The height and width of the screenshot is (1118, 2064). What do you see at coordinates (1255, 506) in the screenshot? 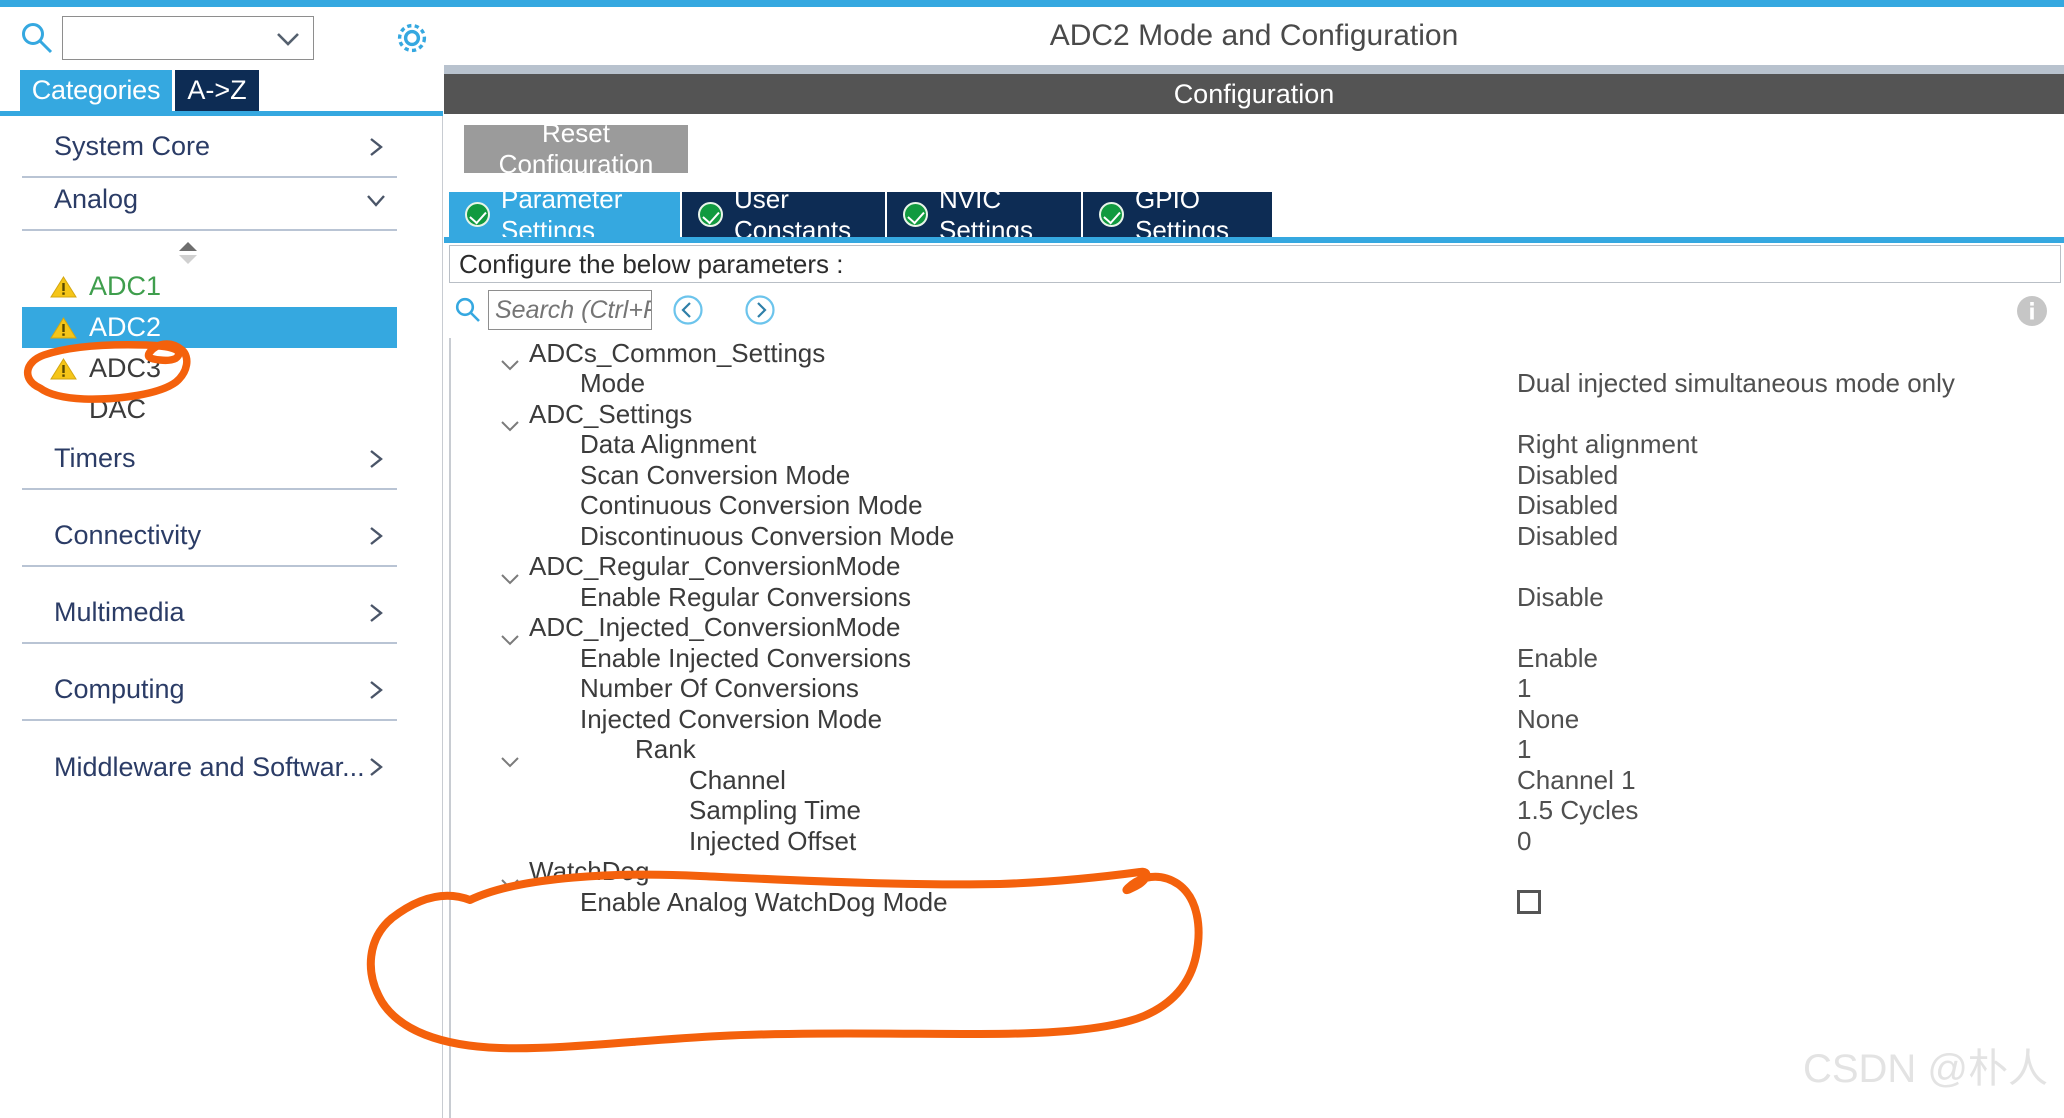
I see `table-row: Continuous Conversion Mode Disabled` at bounding box center [1255, 506].